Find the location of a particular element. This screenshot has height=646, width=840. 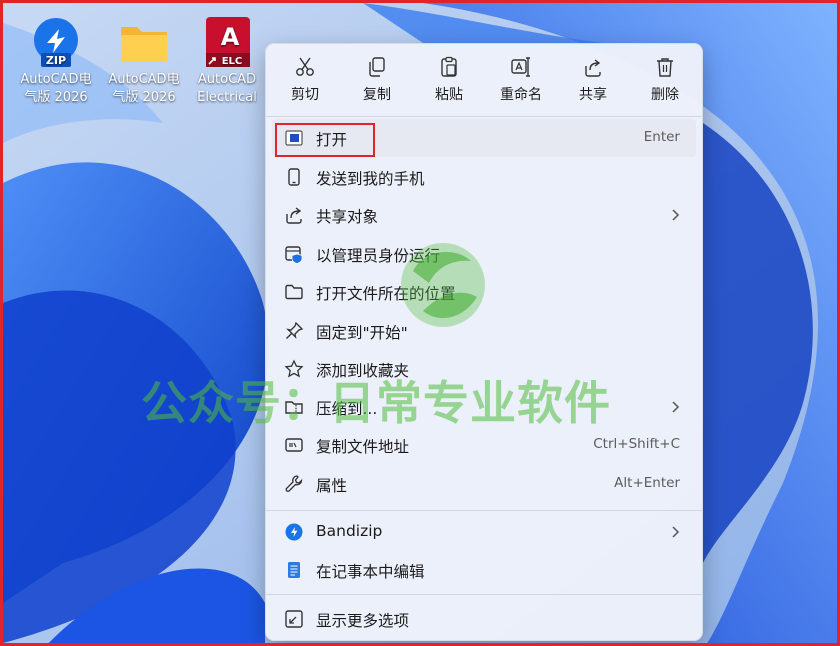

svg-text: ELC is located at coordinates (232, 61).